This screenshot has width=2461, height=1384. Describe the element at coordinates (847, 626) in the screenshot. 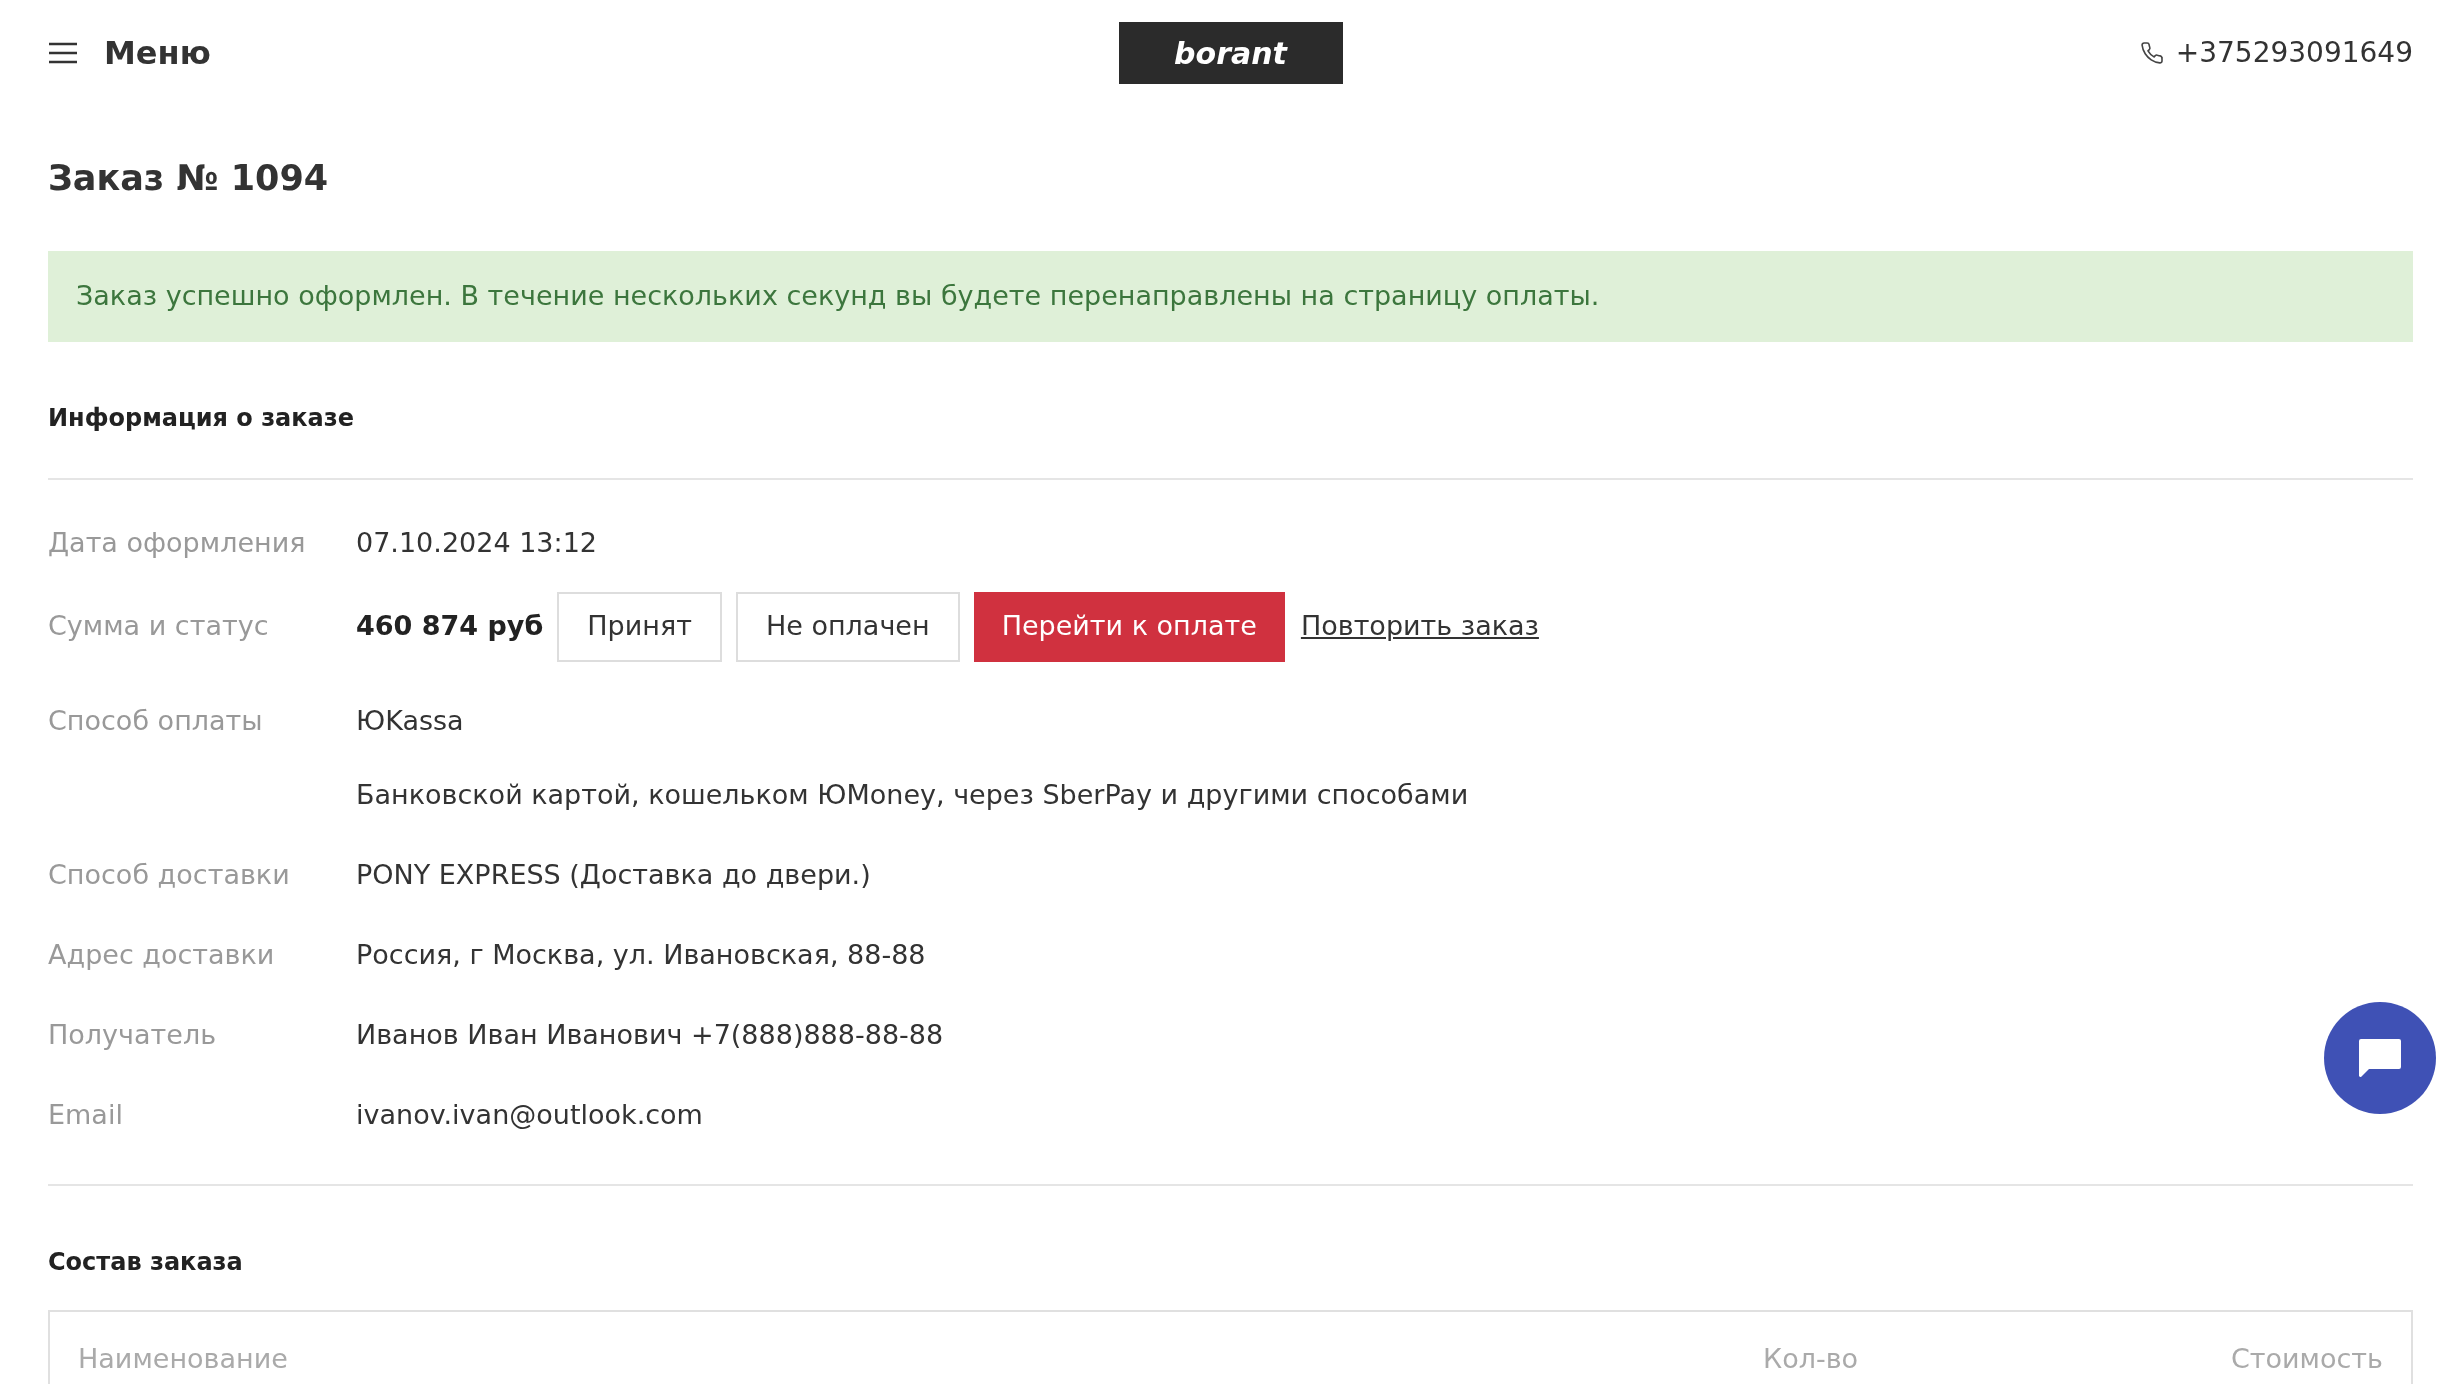

I see `status-badge: Не оплачен` at that location.